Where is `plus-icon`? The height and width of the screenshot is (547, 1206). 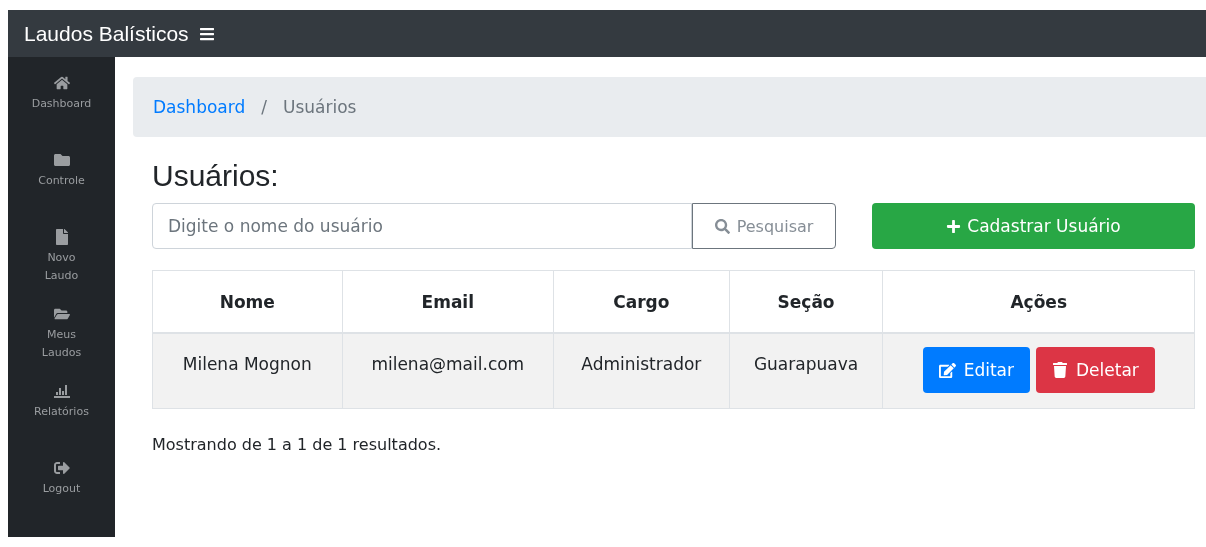
plus-icon is located at coordinates (954, 226).